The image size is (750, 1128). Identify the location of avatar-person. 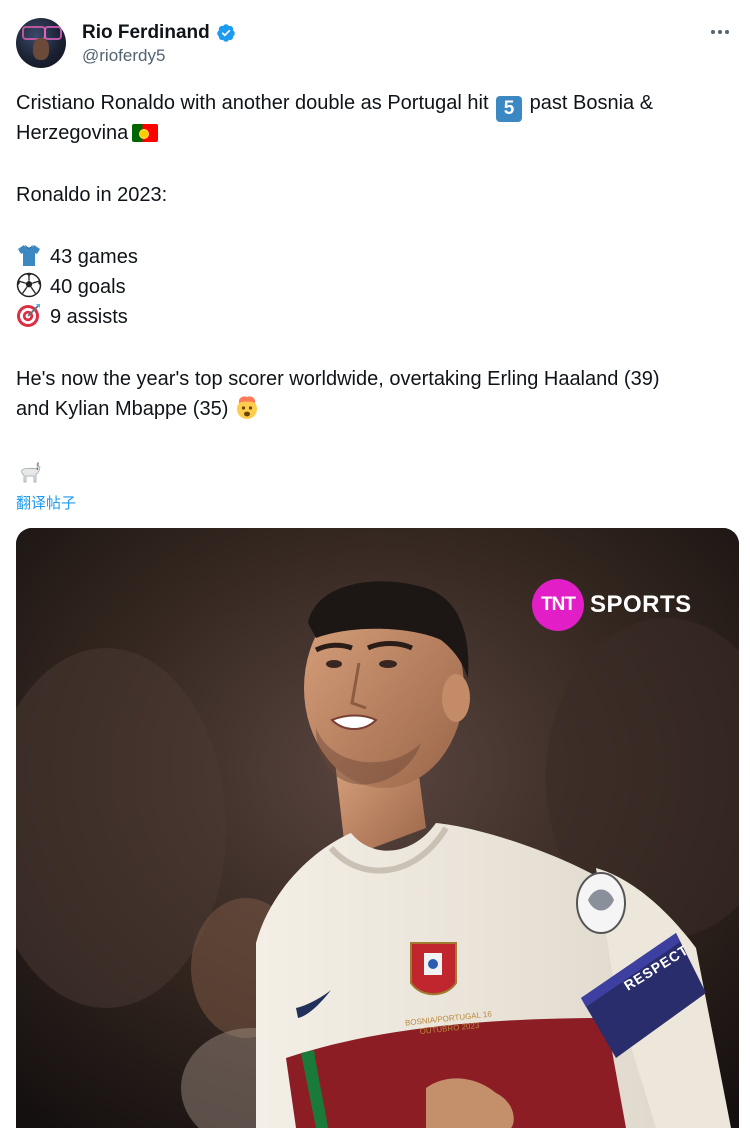
(41, 49).